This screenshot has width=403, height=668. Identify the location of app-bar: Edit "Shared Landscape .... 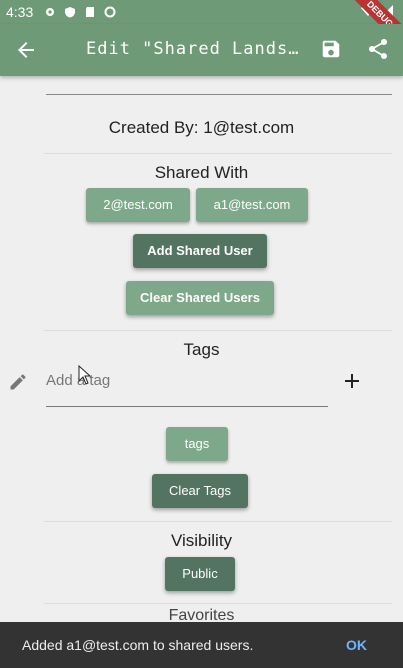
(201, 50).